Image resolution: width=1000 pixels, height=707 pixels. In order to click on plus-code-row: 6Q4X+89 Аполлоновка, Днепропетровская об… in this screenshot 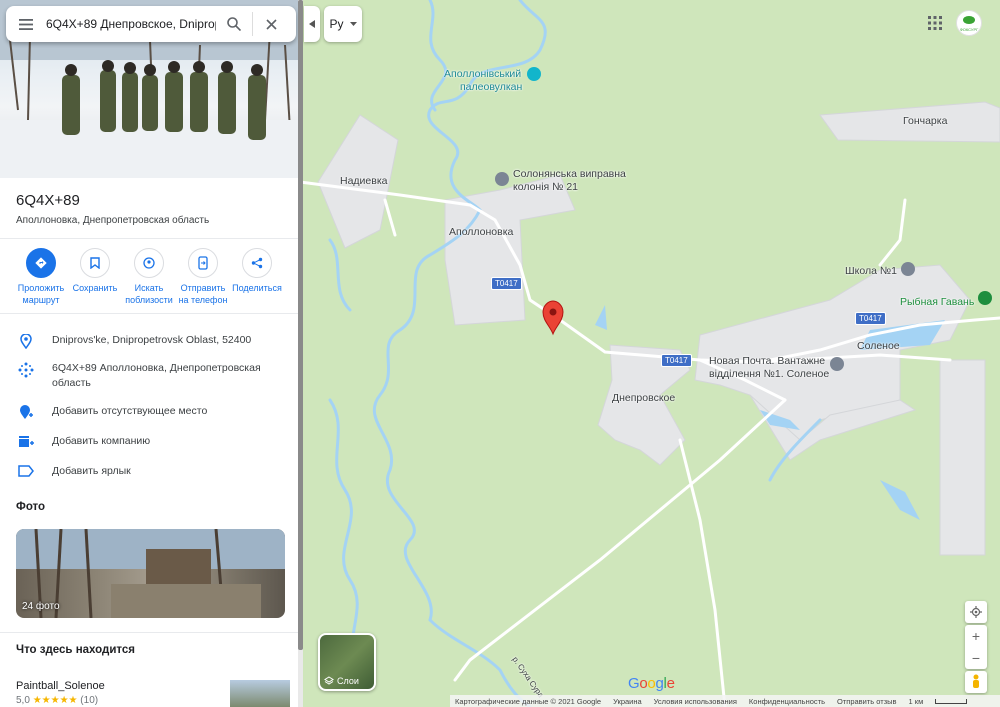, I will do `click(149, 376)`.